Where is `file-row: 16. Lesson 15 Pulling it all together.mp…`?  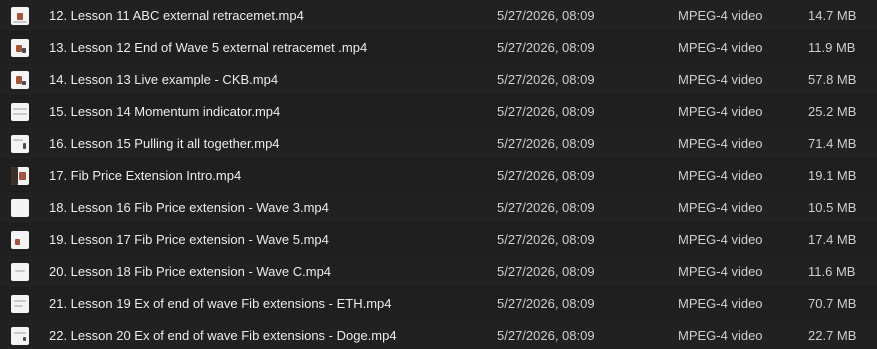 file-row: 16. Lesson 15 Pulling it all together.mp… is located at coordinates (438, 143).